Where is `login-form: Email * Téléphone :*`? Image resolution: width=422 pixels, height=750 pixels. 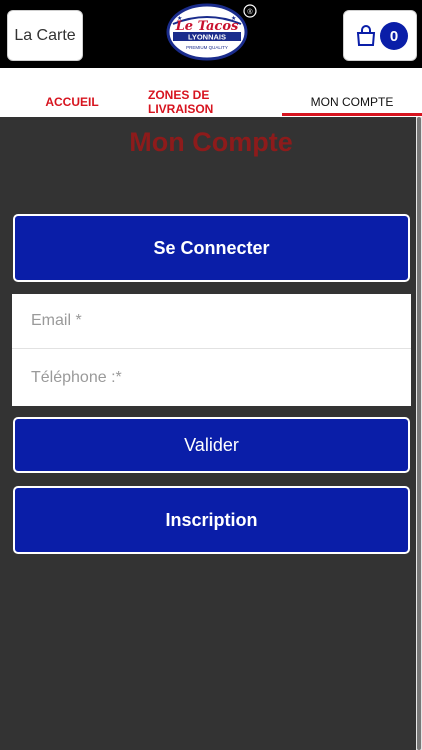
login-form: Email * Téléphone :* is located at coordinates (211, 350).